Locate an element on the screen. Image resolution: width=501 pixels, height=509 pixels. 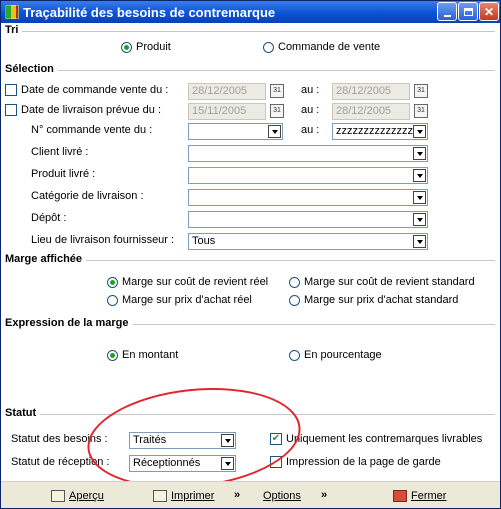
radio-expression-montant: En montant is located at coordinates (142, 355).